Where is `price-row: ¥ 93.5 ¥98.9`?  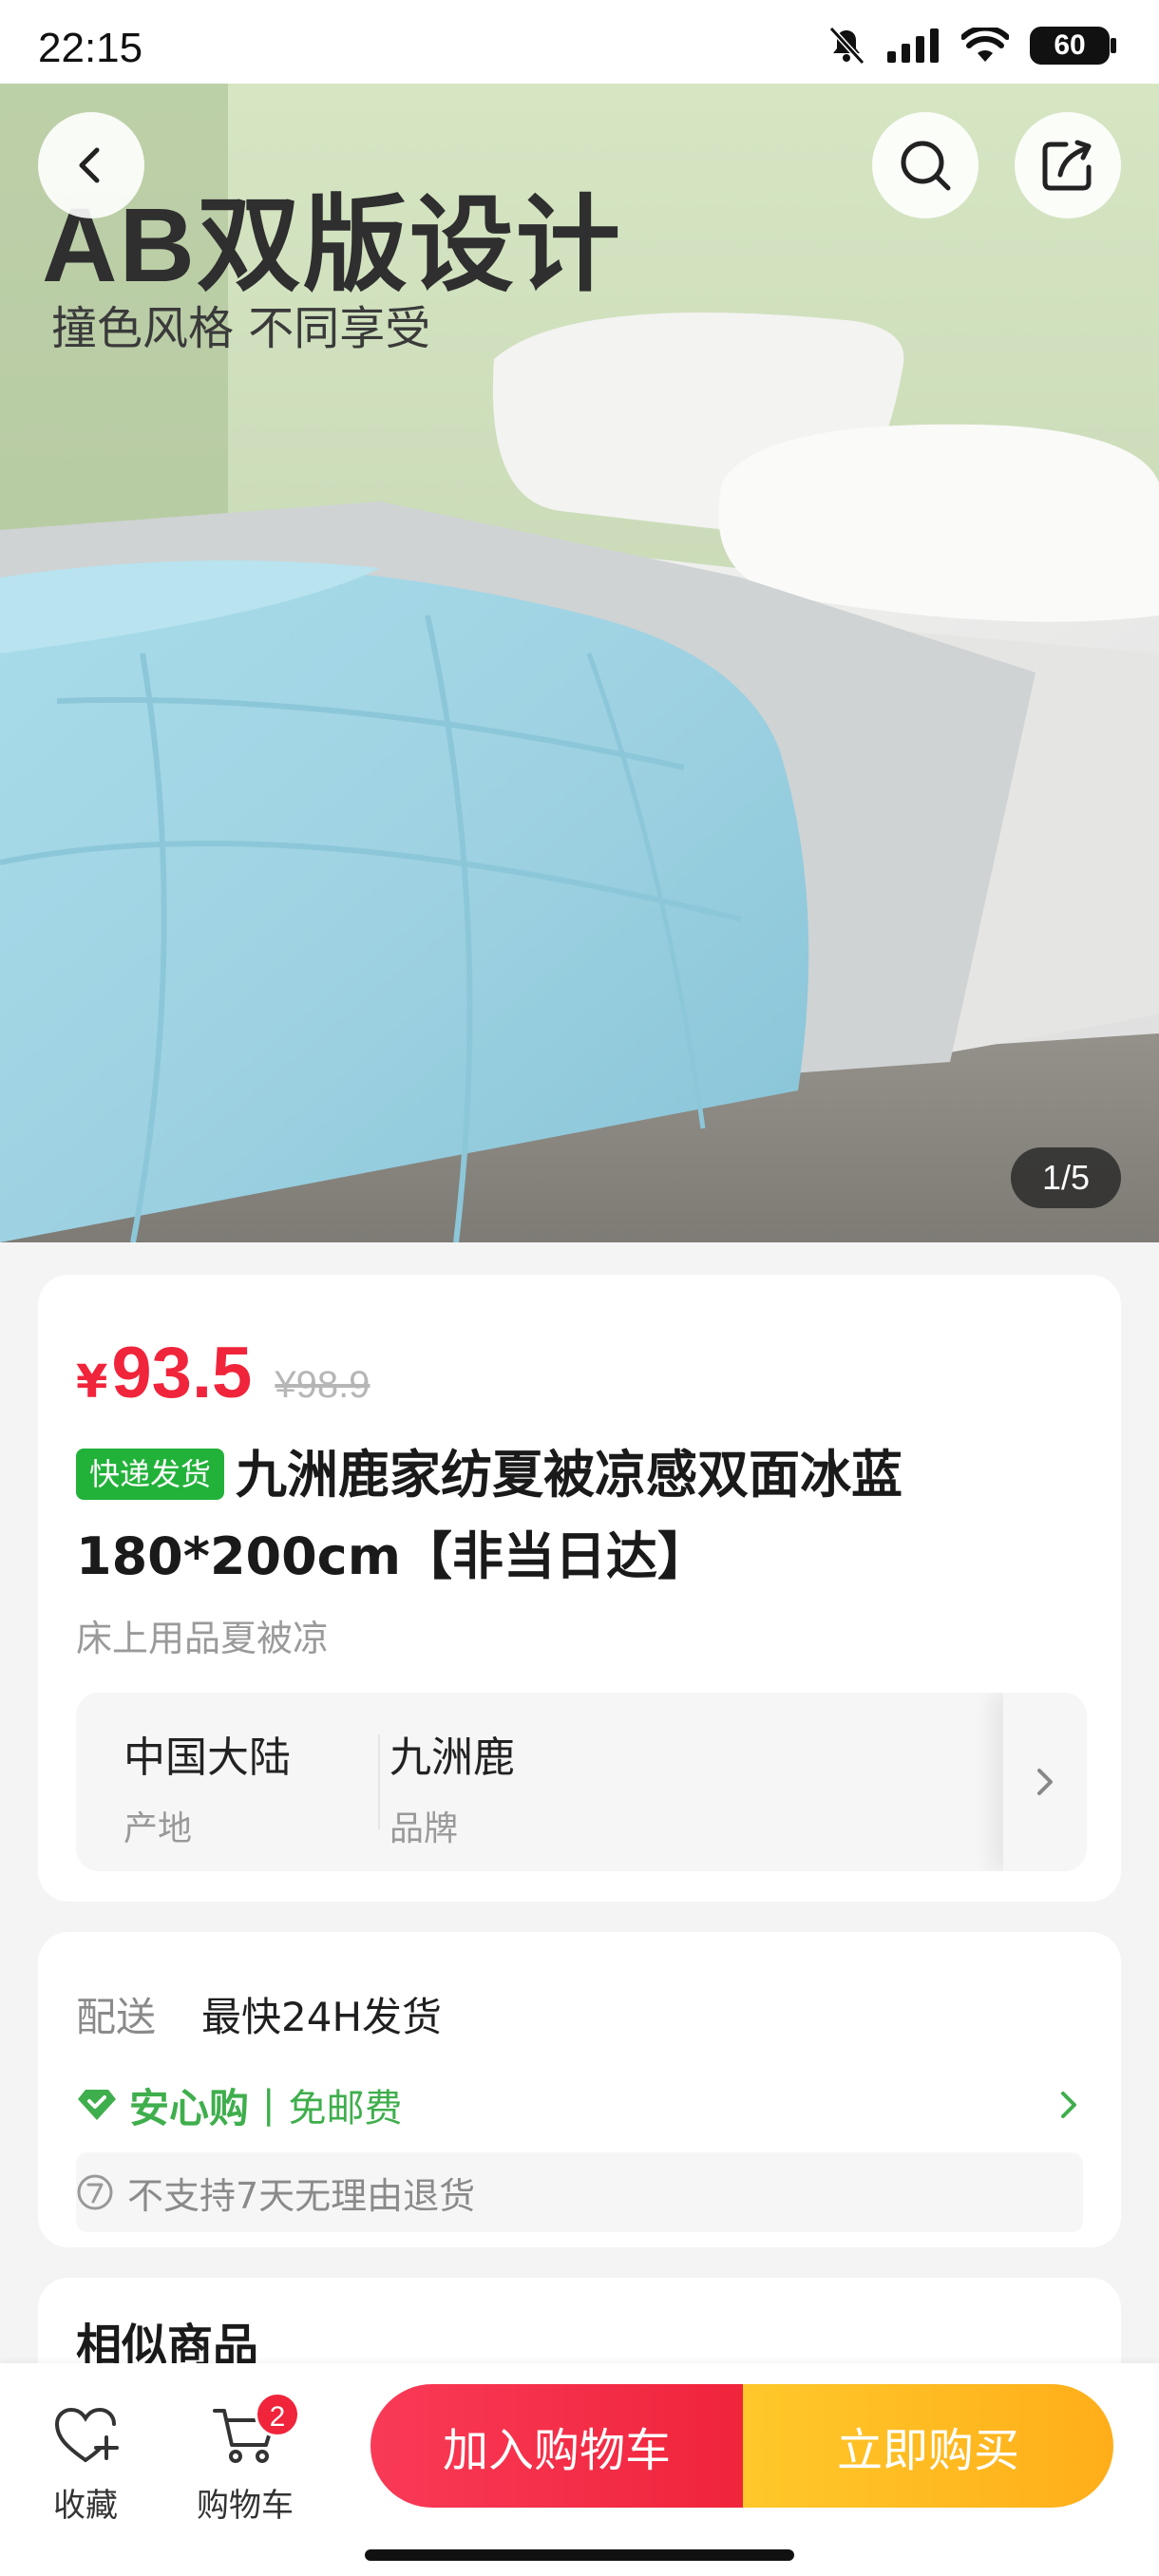
price-row: ¥ 93.5 ¥98.9 is located at coordinates (223, 1373).